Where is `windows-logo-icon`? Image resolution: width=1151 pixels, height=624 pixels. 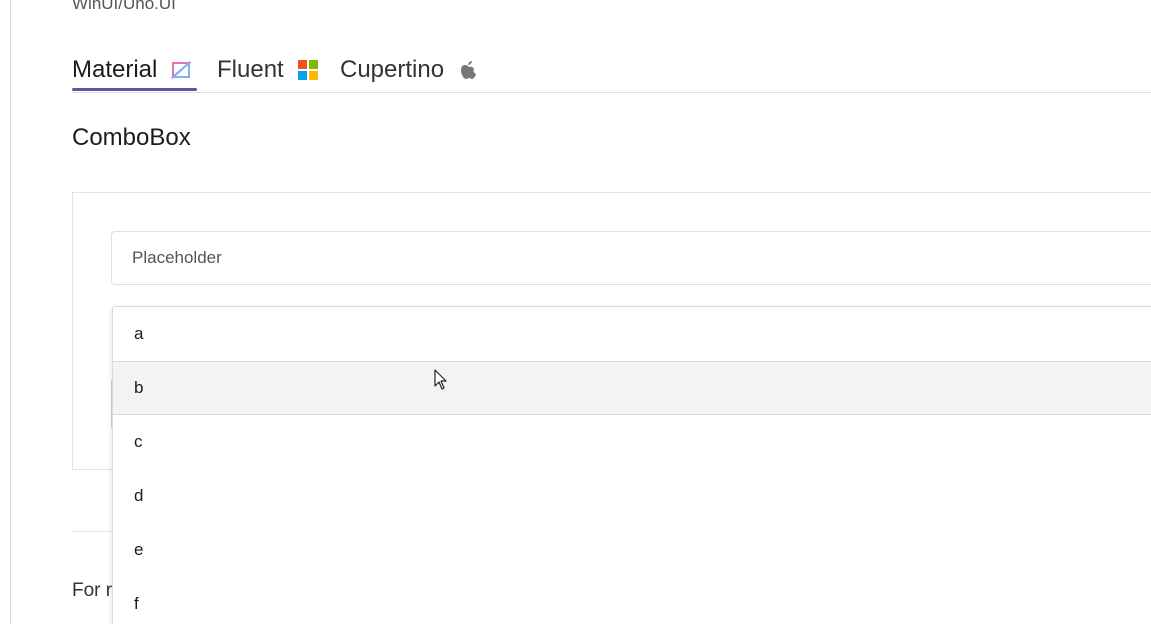 windows-logo-icon is located at coordinates (307, 70).